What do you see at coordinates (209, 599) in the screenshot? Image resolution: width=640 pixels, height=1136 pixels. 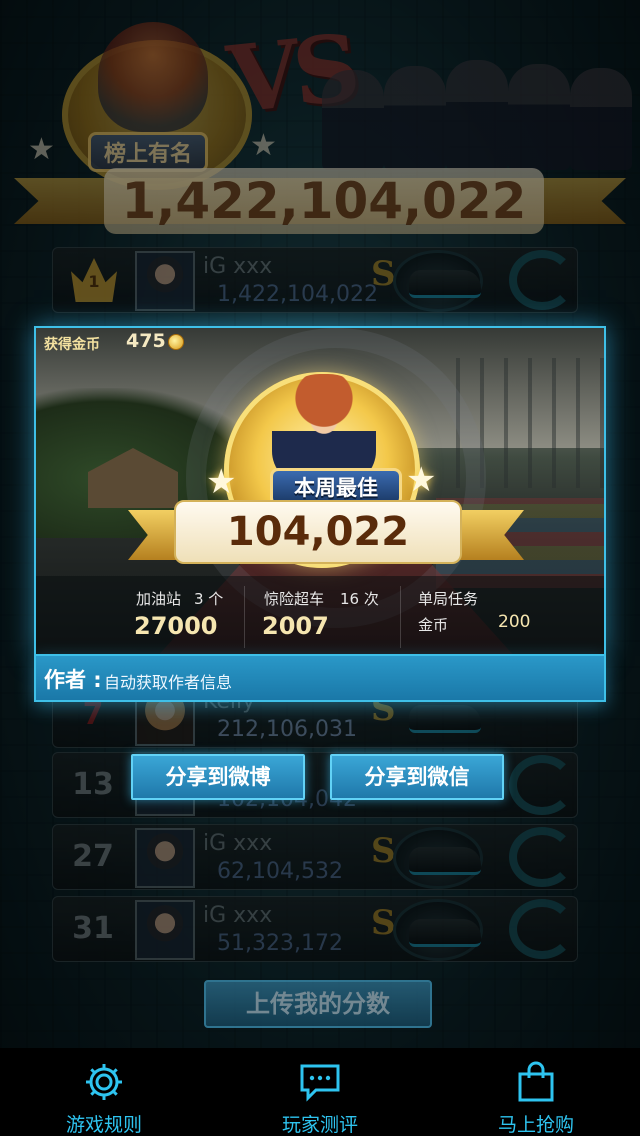 I see `station-count: 3 个` at bounding box center [209, 599].